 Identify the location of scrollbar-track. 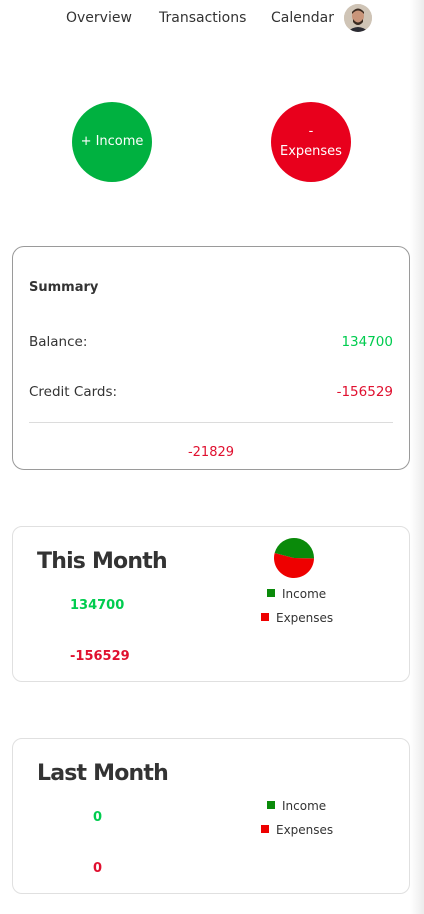
(417, 457).